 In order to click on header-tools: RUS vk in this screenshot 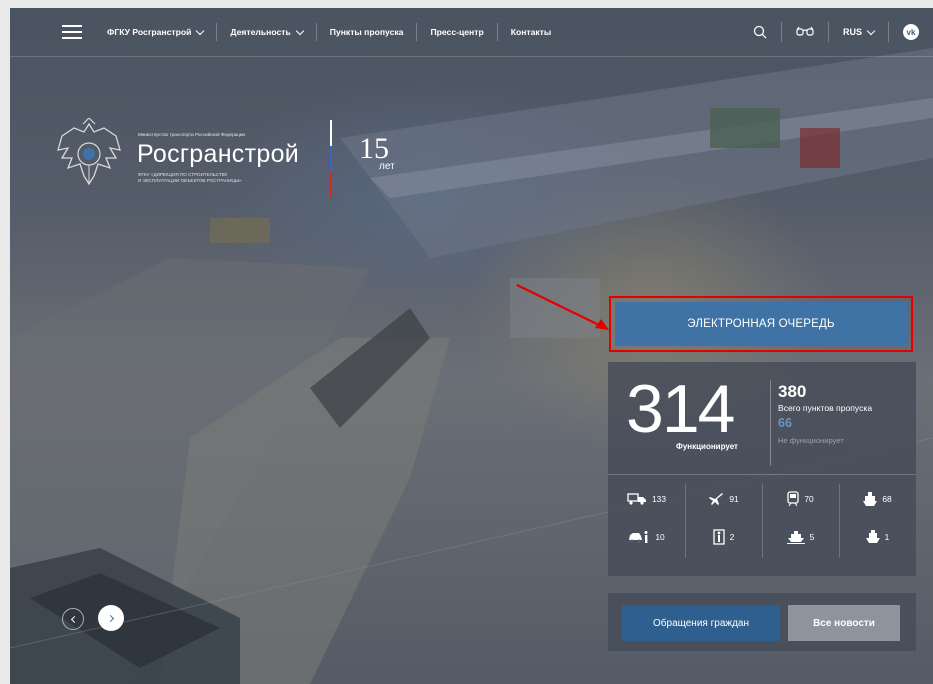, I will do `click(836, 32)`.